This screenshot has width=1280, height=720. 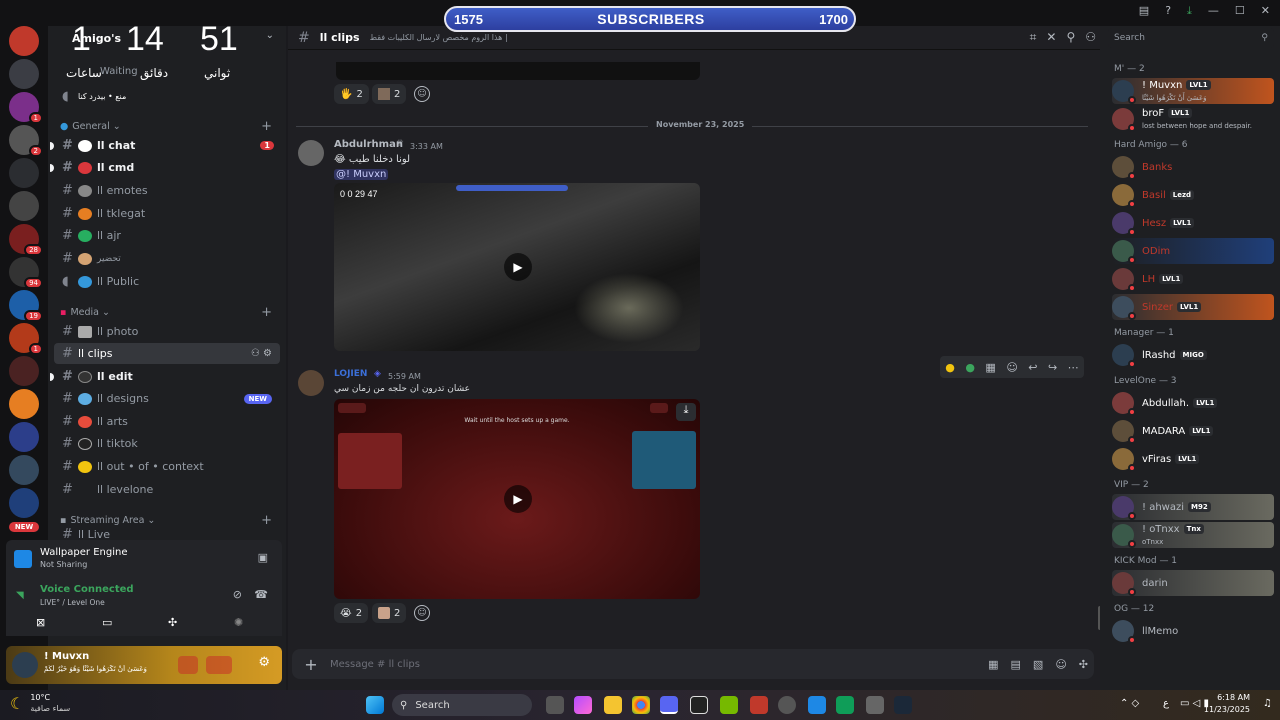 What do you see at coordinates (1191, 38) in the screenshot?
I see `search-input: Search ⚲` at bounding box center [1191, 38].